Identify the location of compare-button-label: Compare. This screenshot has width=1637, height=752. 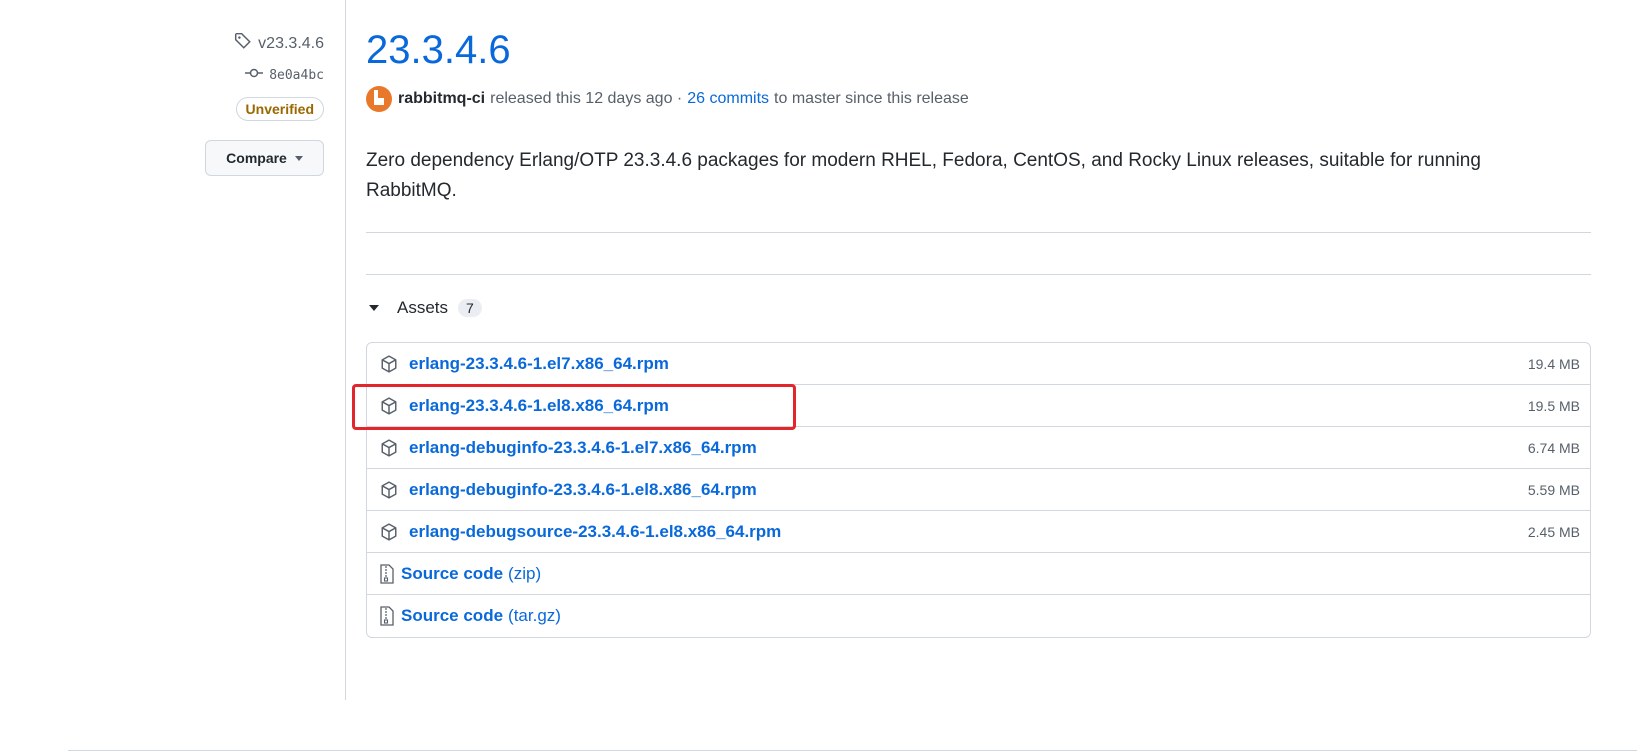
(256, 158).